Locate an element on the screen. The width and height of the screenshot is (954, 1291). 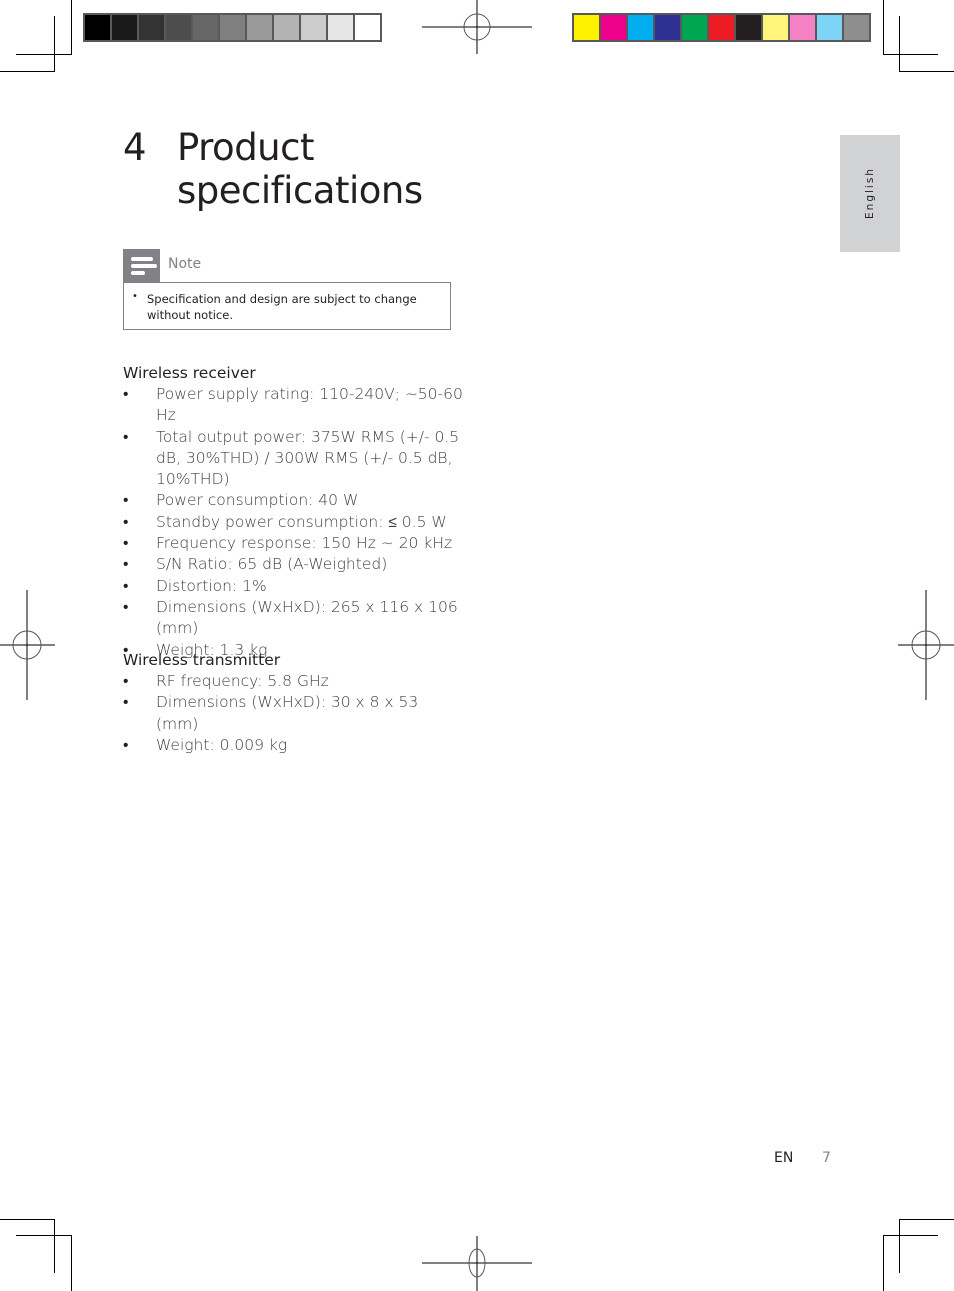
spec-item: • Weight: 0.009 kg is located at coordinates (293, 745).